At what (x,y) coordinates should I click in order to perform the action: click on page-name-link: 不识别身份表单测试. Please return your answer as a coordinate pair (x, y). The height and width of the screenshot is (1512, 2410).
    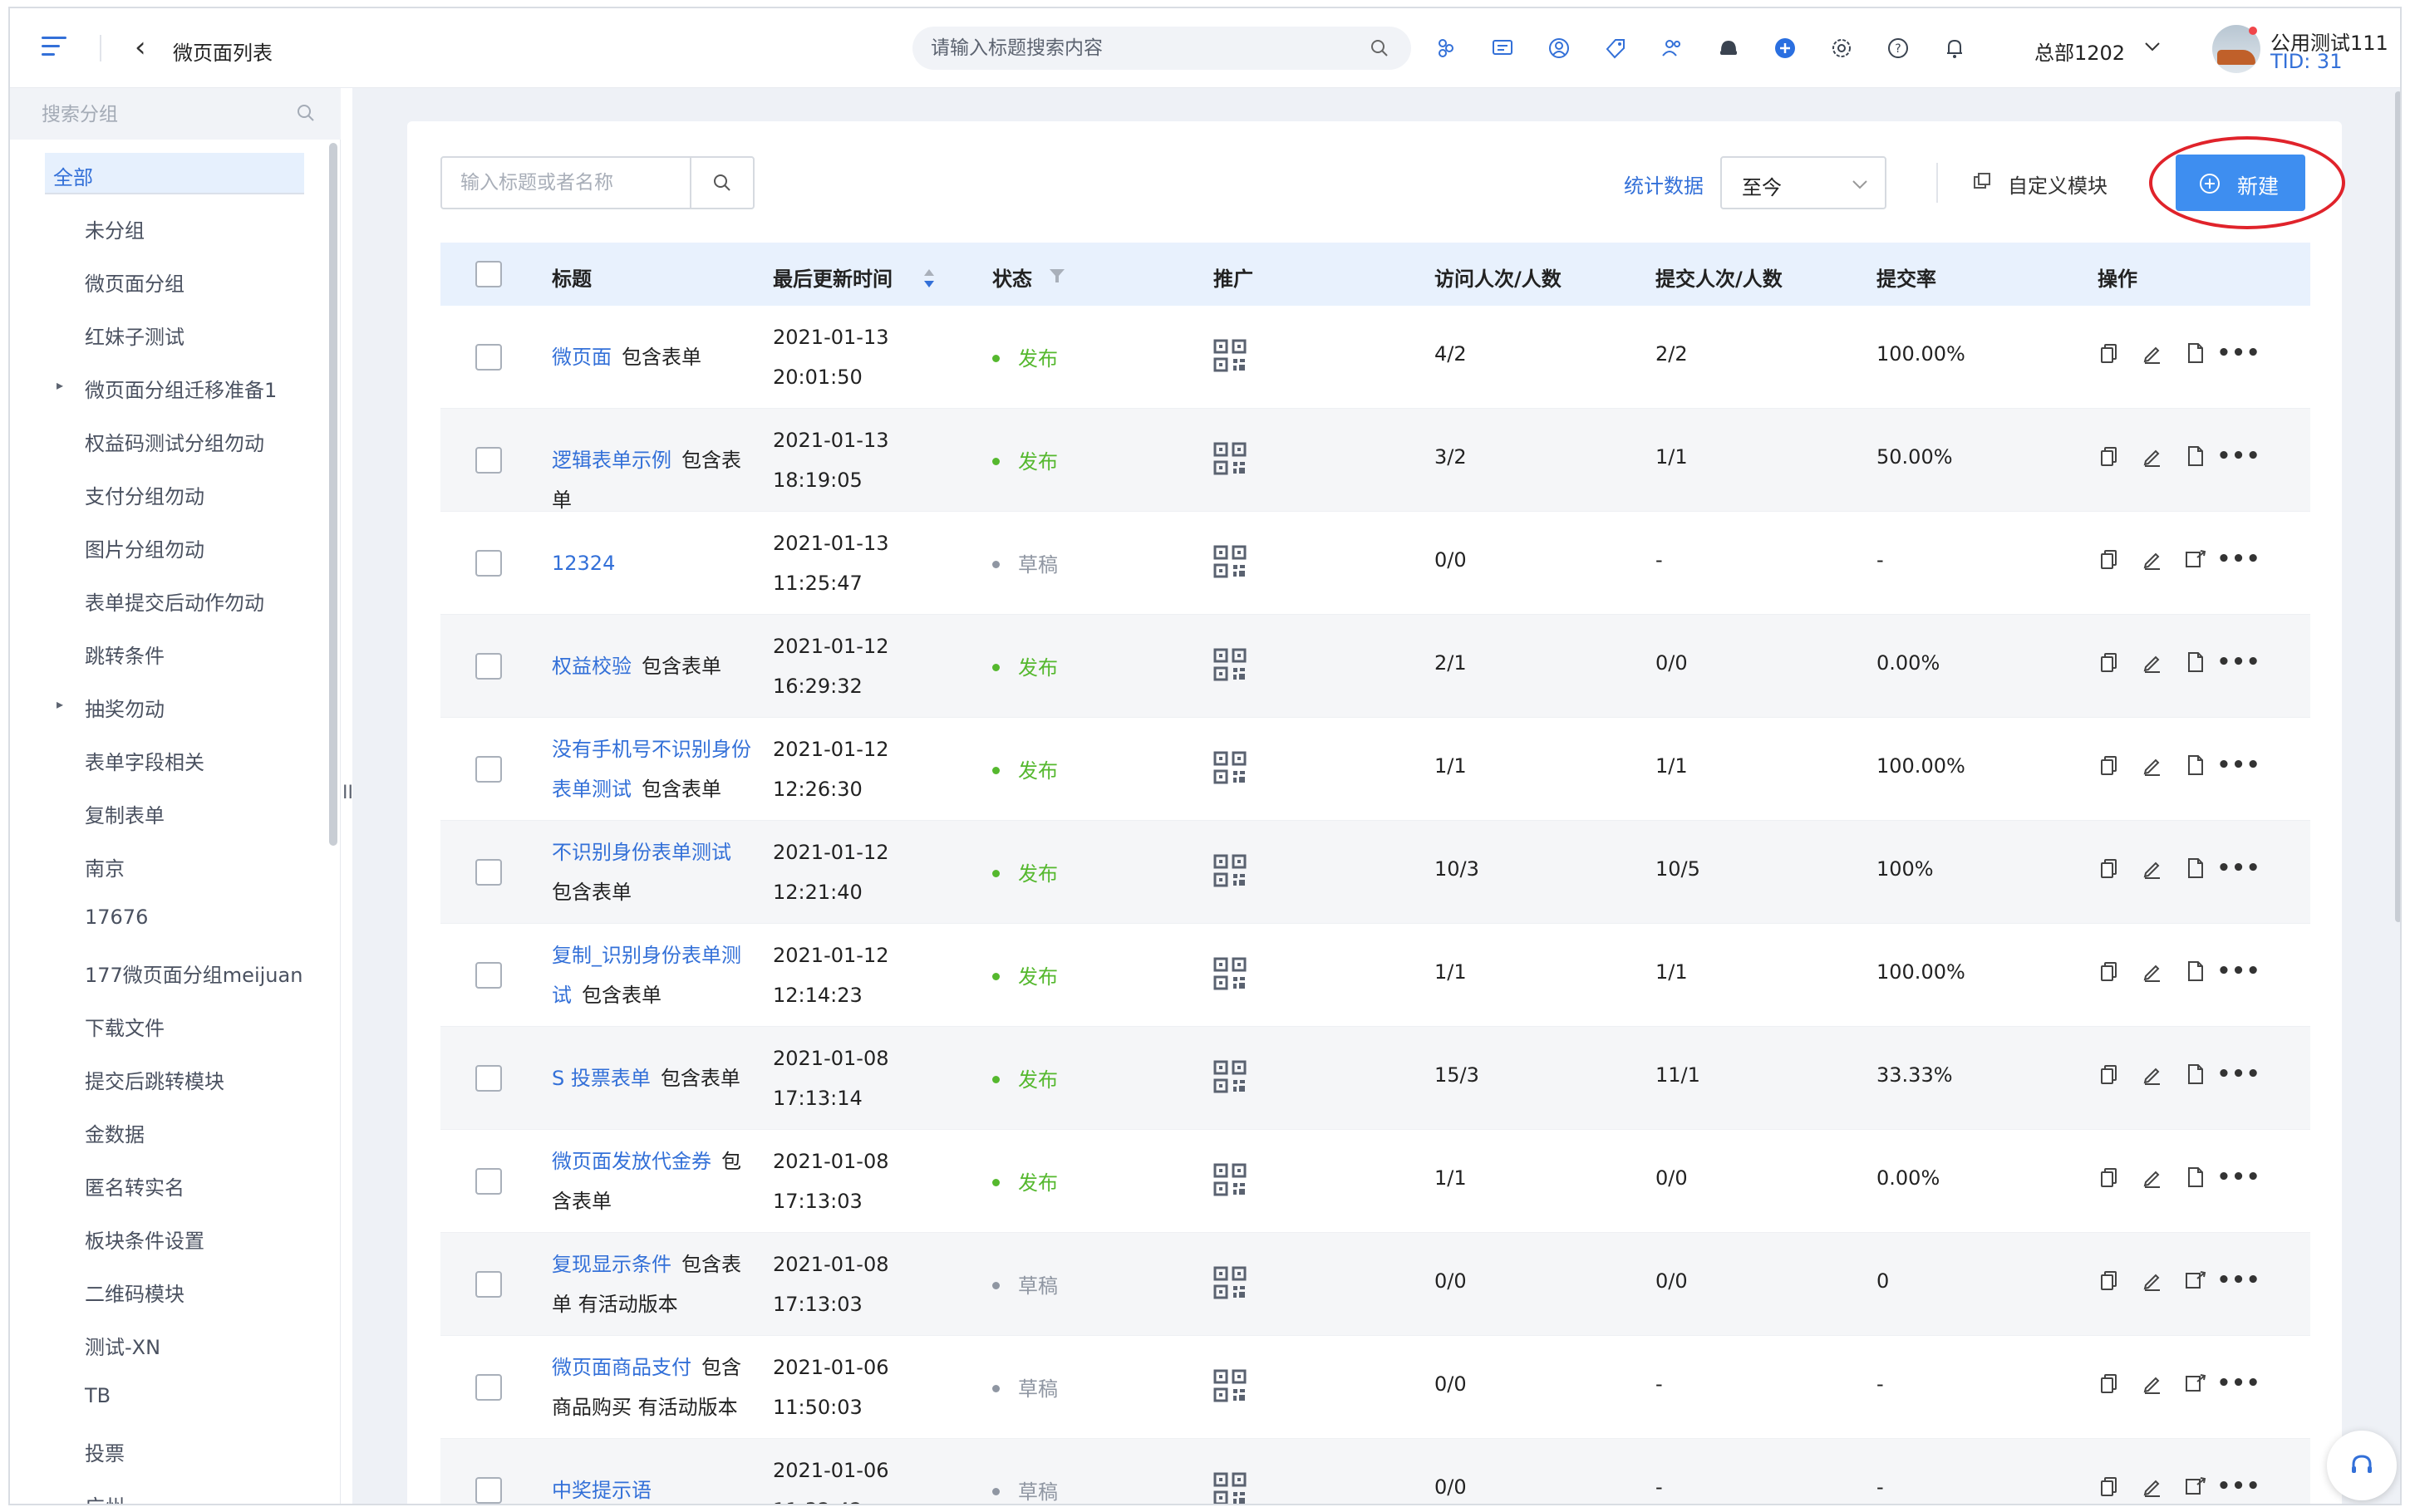
    Looking at the image, I should click on (641, 852).